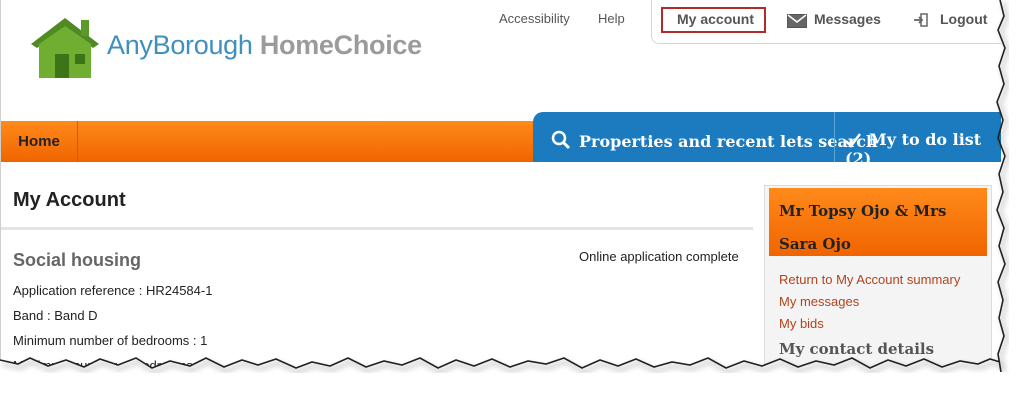  Describe the element at coordinates (65, 48) in the screenshot. I see `house-logo-icon` at that location.